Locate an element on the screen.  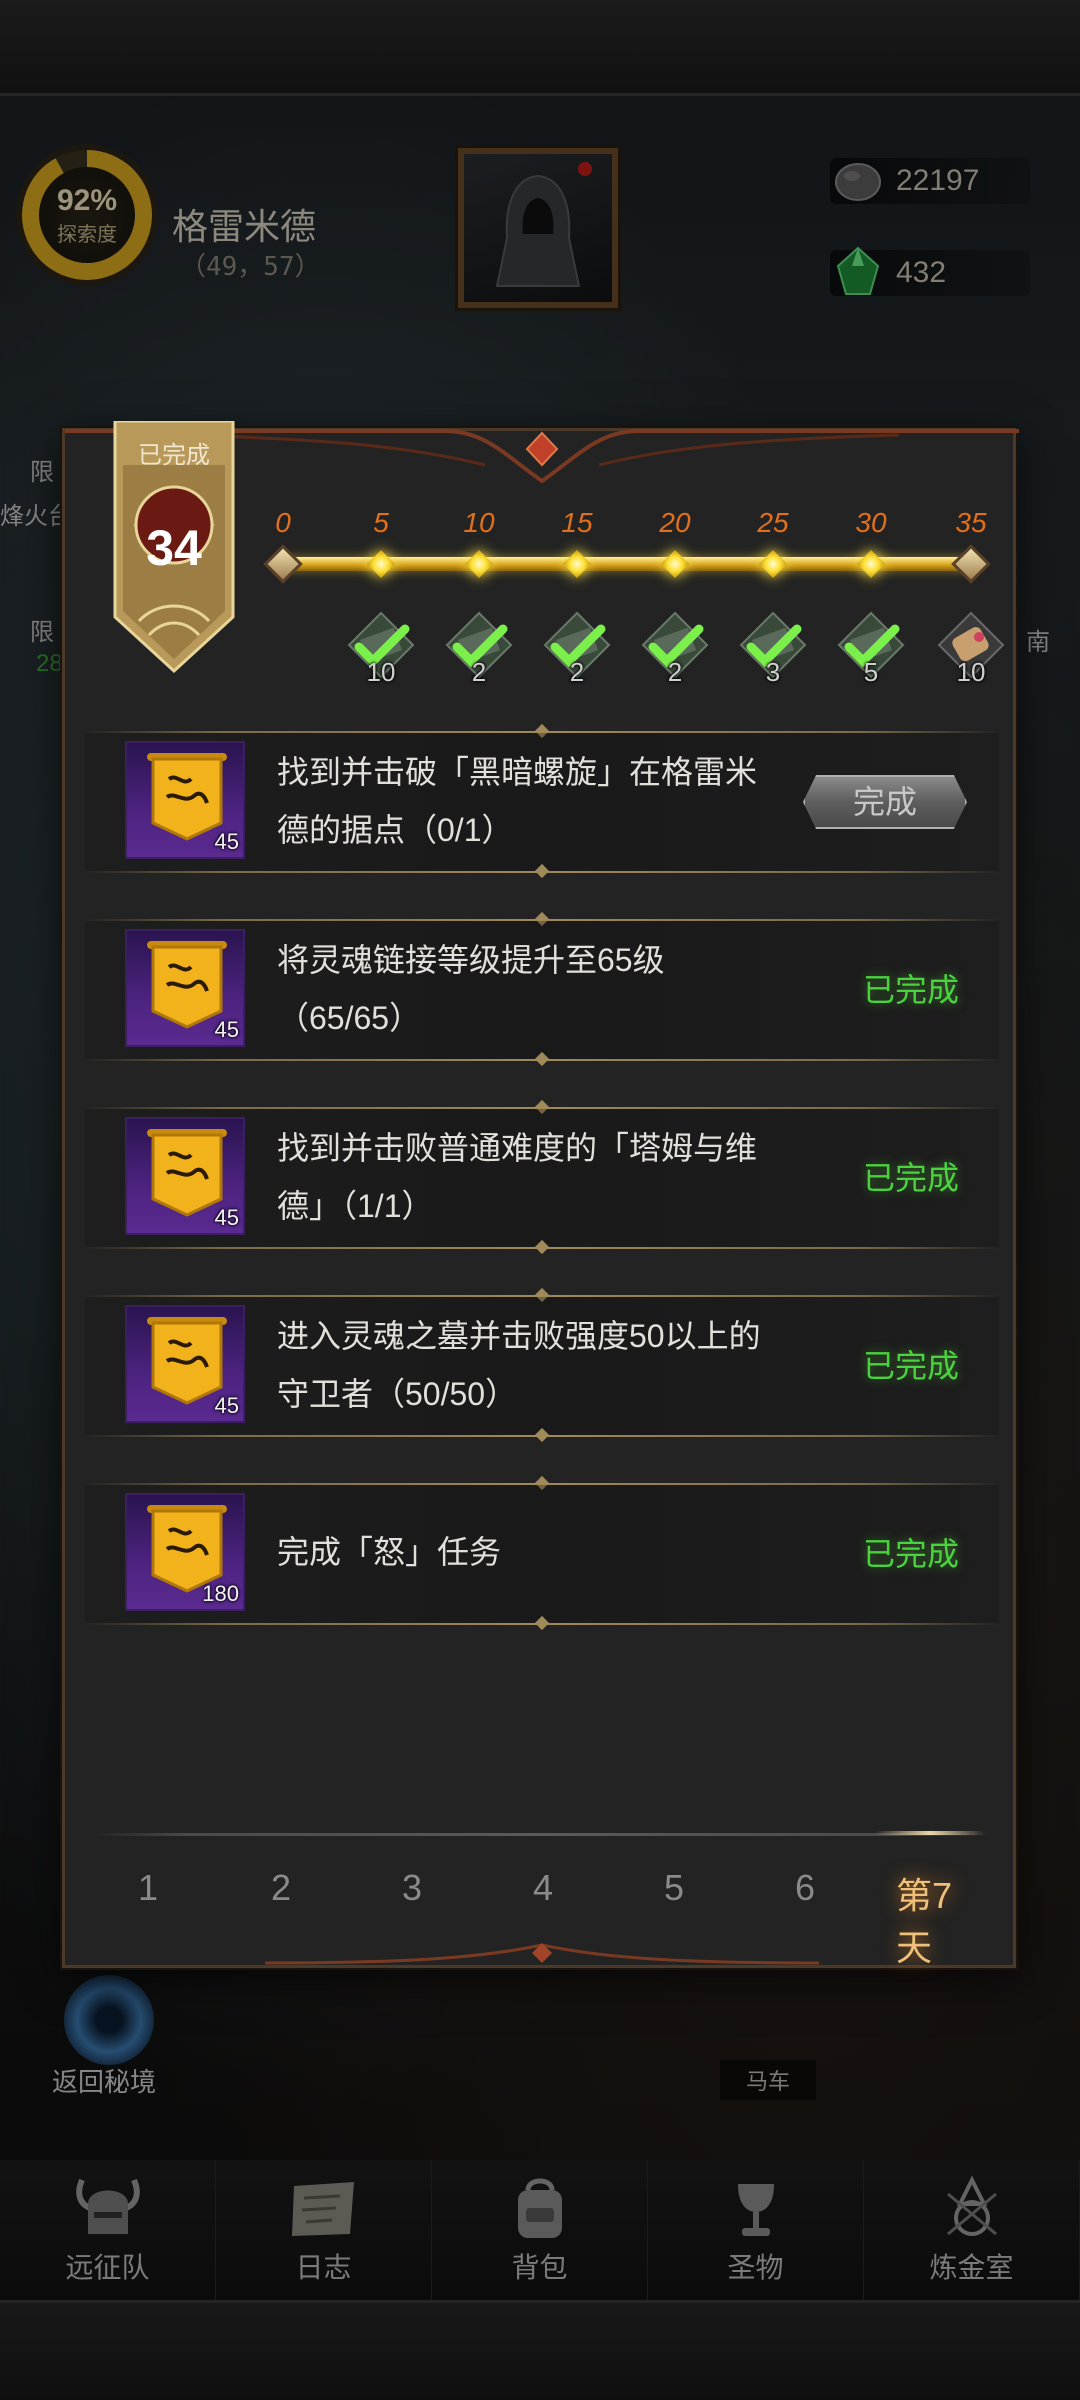
tab-day-2: 2 is located at coordinates (281, 1888).